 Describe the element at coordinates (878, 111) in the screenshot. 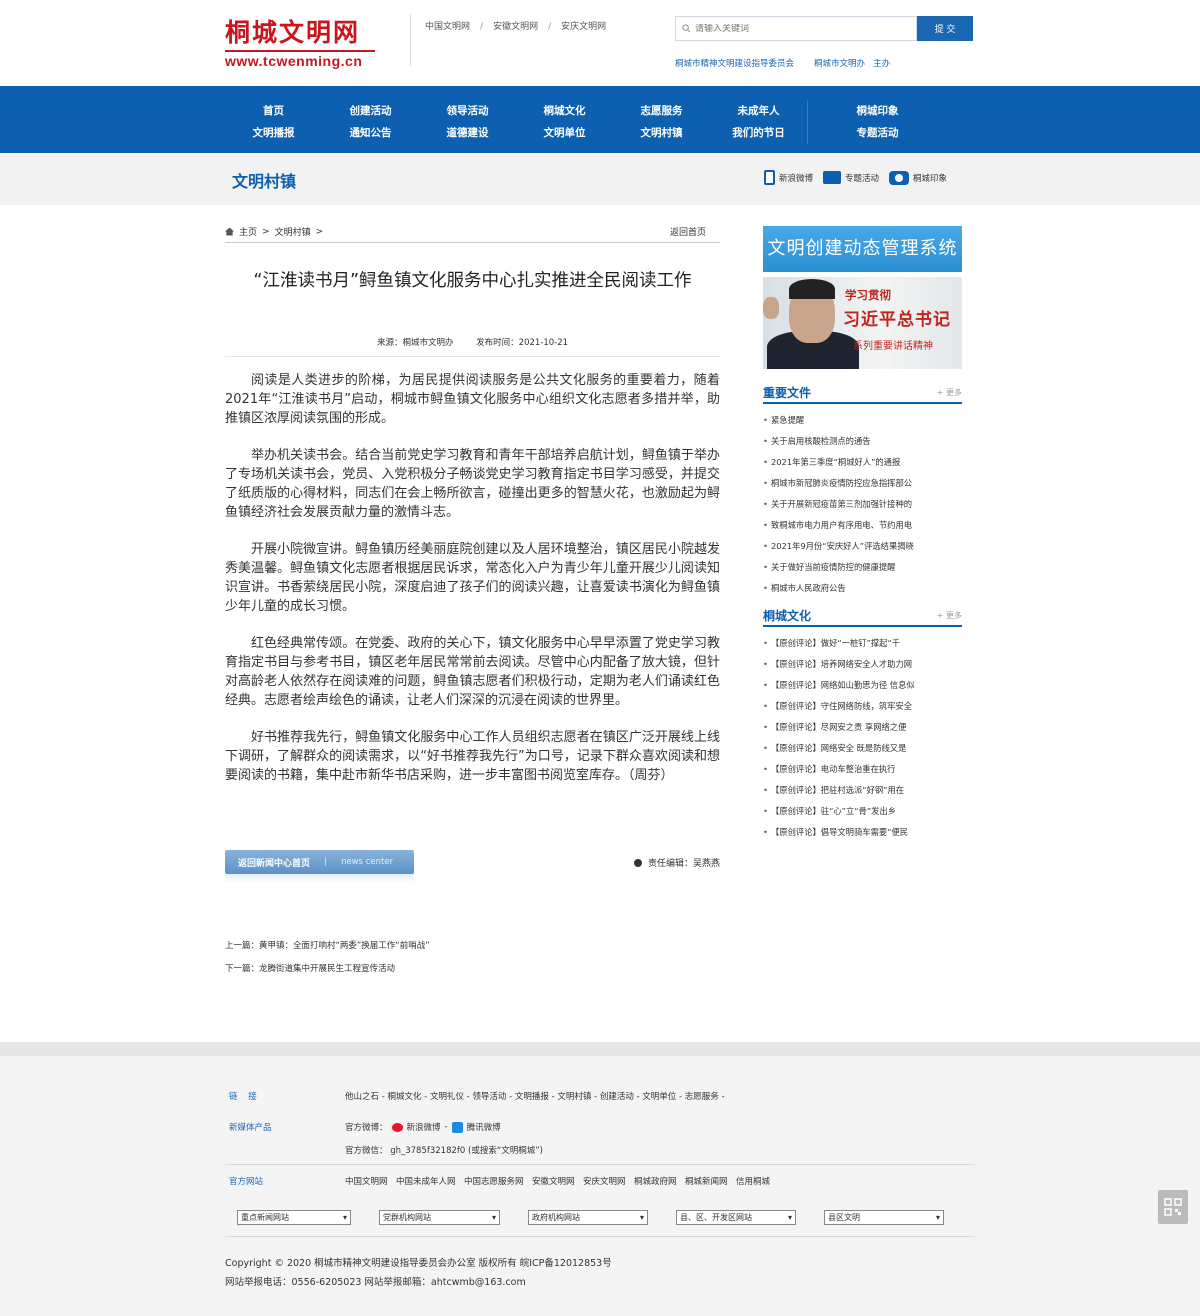

I see `nav-impression: 桐城印象` at that location.